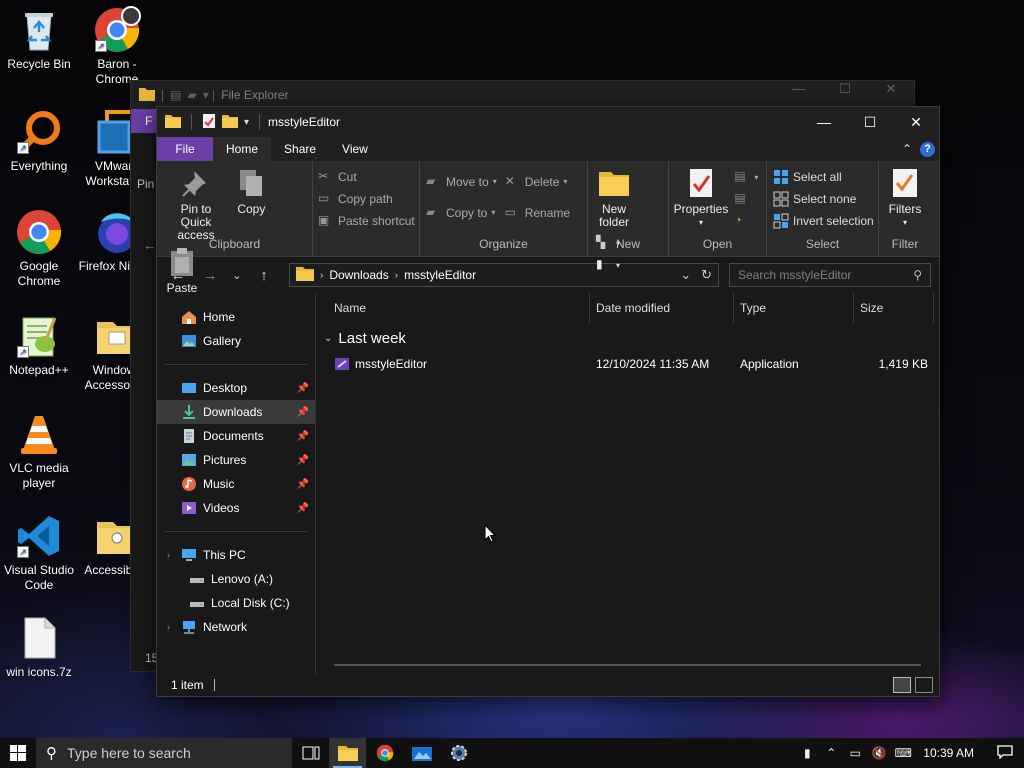 The image size is (1024, 768). I want to click on chevron-up-icon: ⌃, so click(831, 753).